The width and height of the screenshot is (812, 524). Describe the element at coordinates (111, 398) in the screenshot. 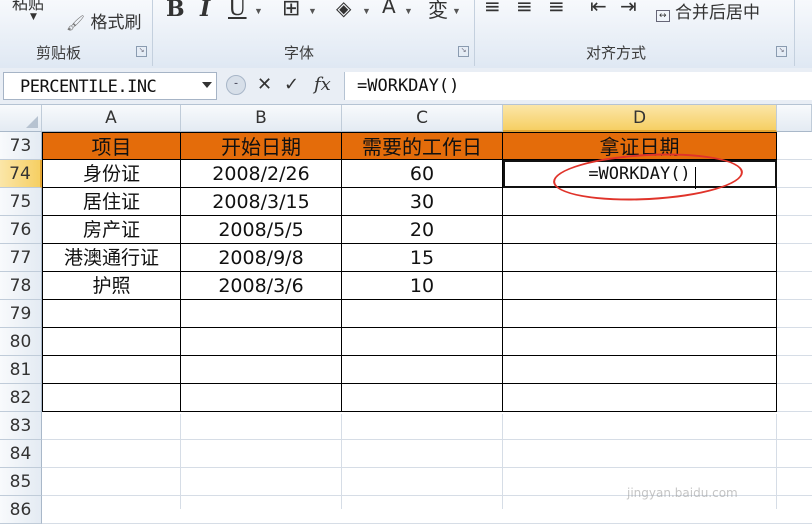

I see `cell-a82` at that location.